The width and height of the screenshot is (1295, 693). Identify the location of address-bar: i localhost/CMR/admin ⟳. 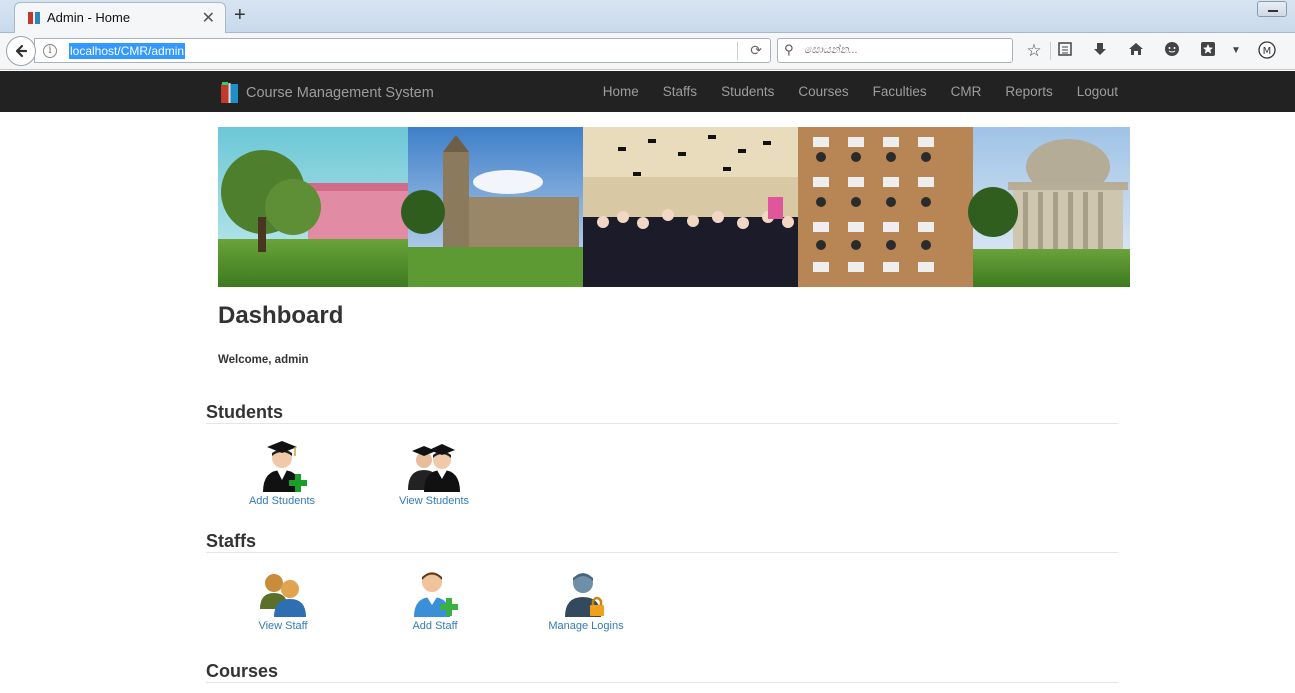
(402, 50).